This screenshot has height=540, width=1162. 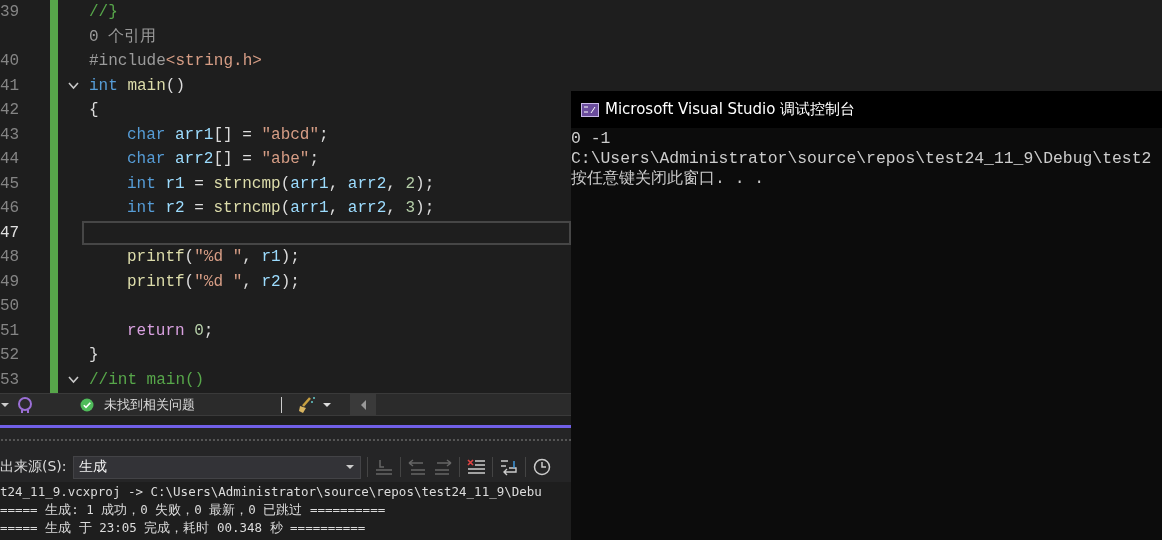 I want to click on line-number: 45, so click(x=10, y=183).